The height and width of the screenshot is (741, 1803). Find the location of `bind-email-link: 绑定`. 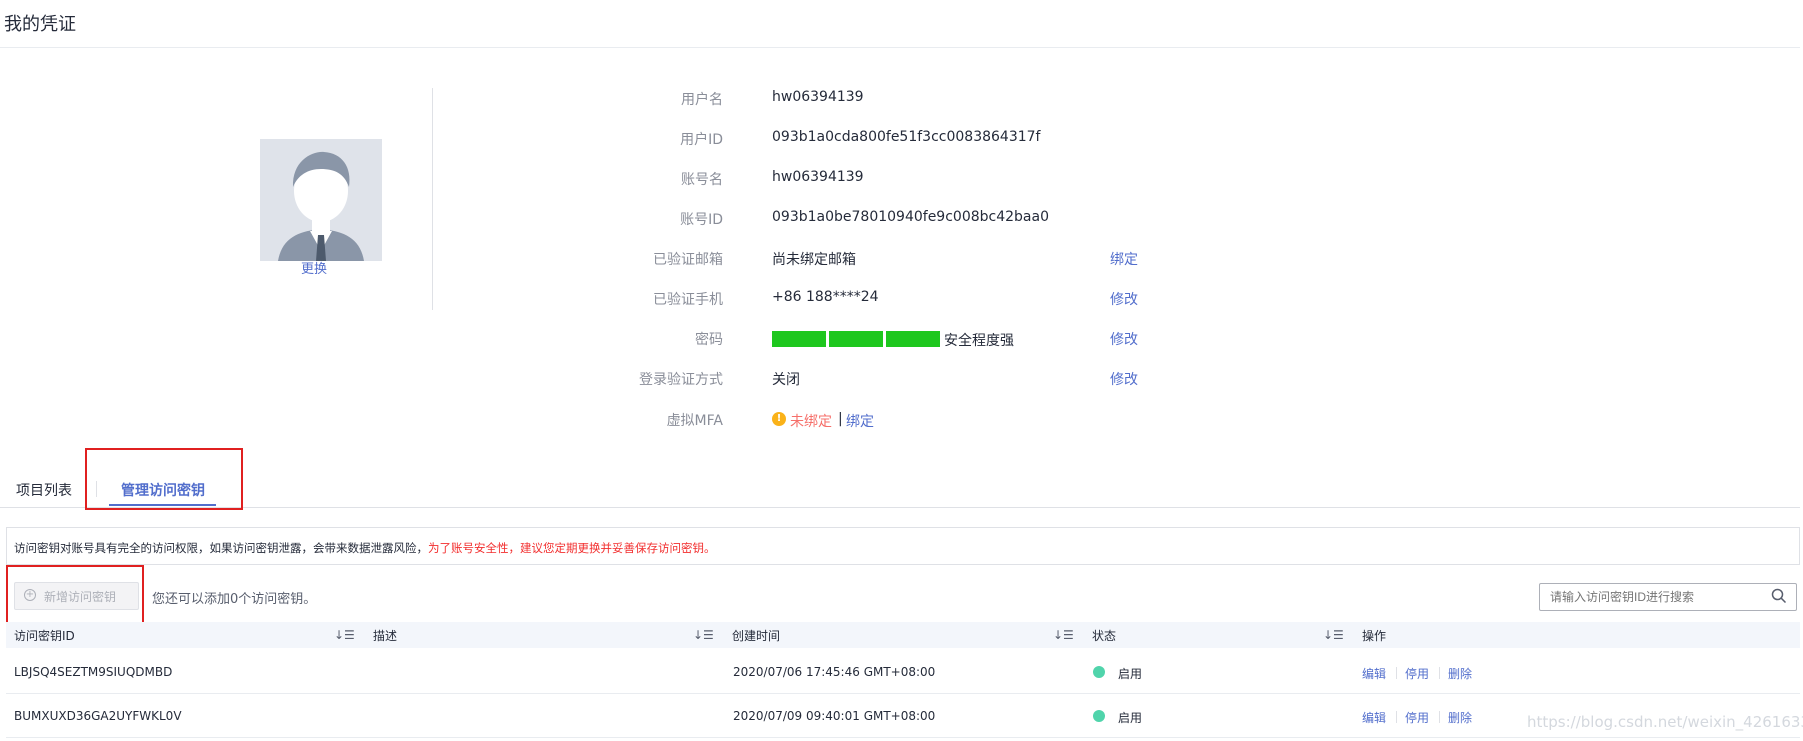

bind-email-link: 绑定 is located at coordinates (1124, 259).